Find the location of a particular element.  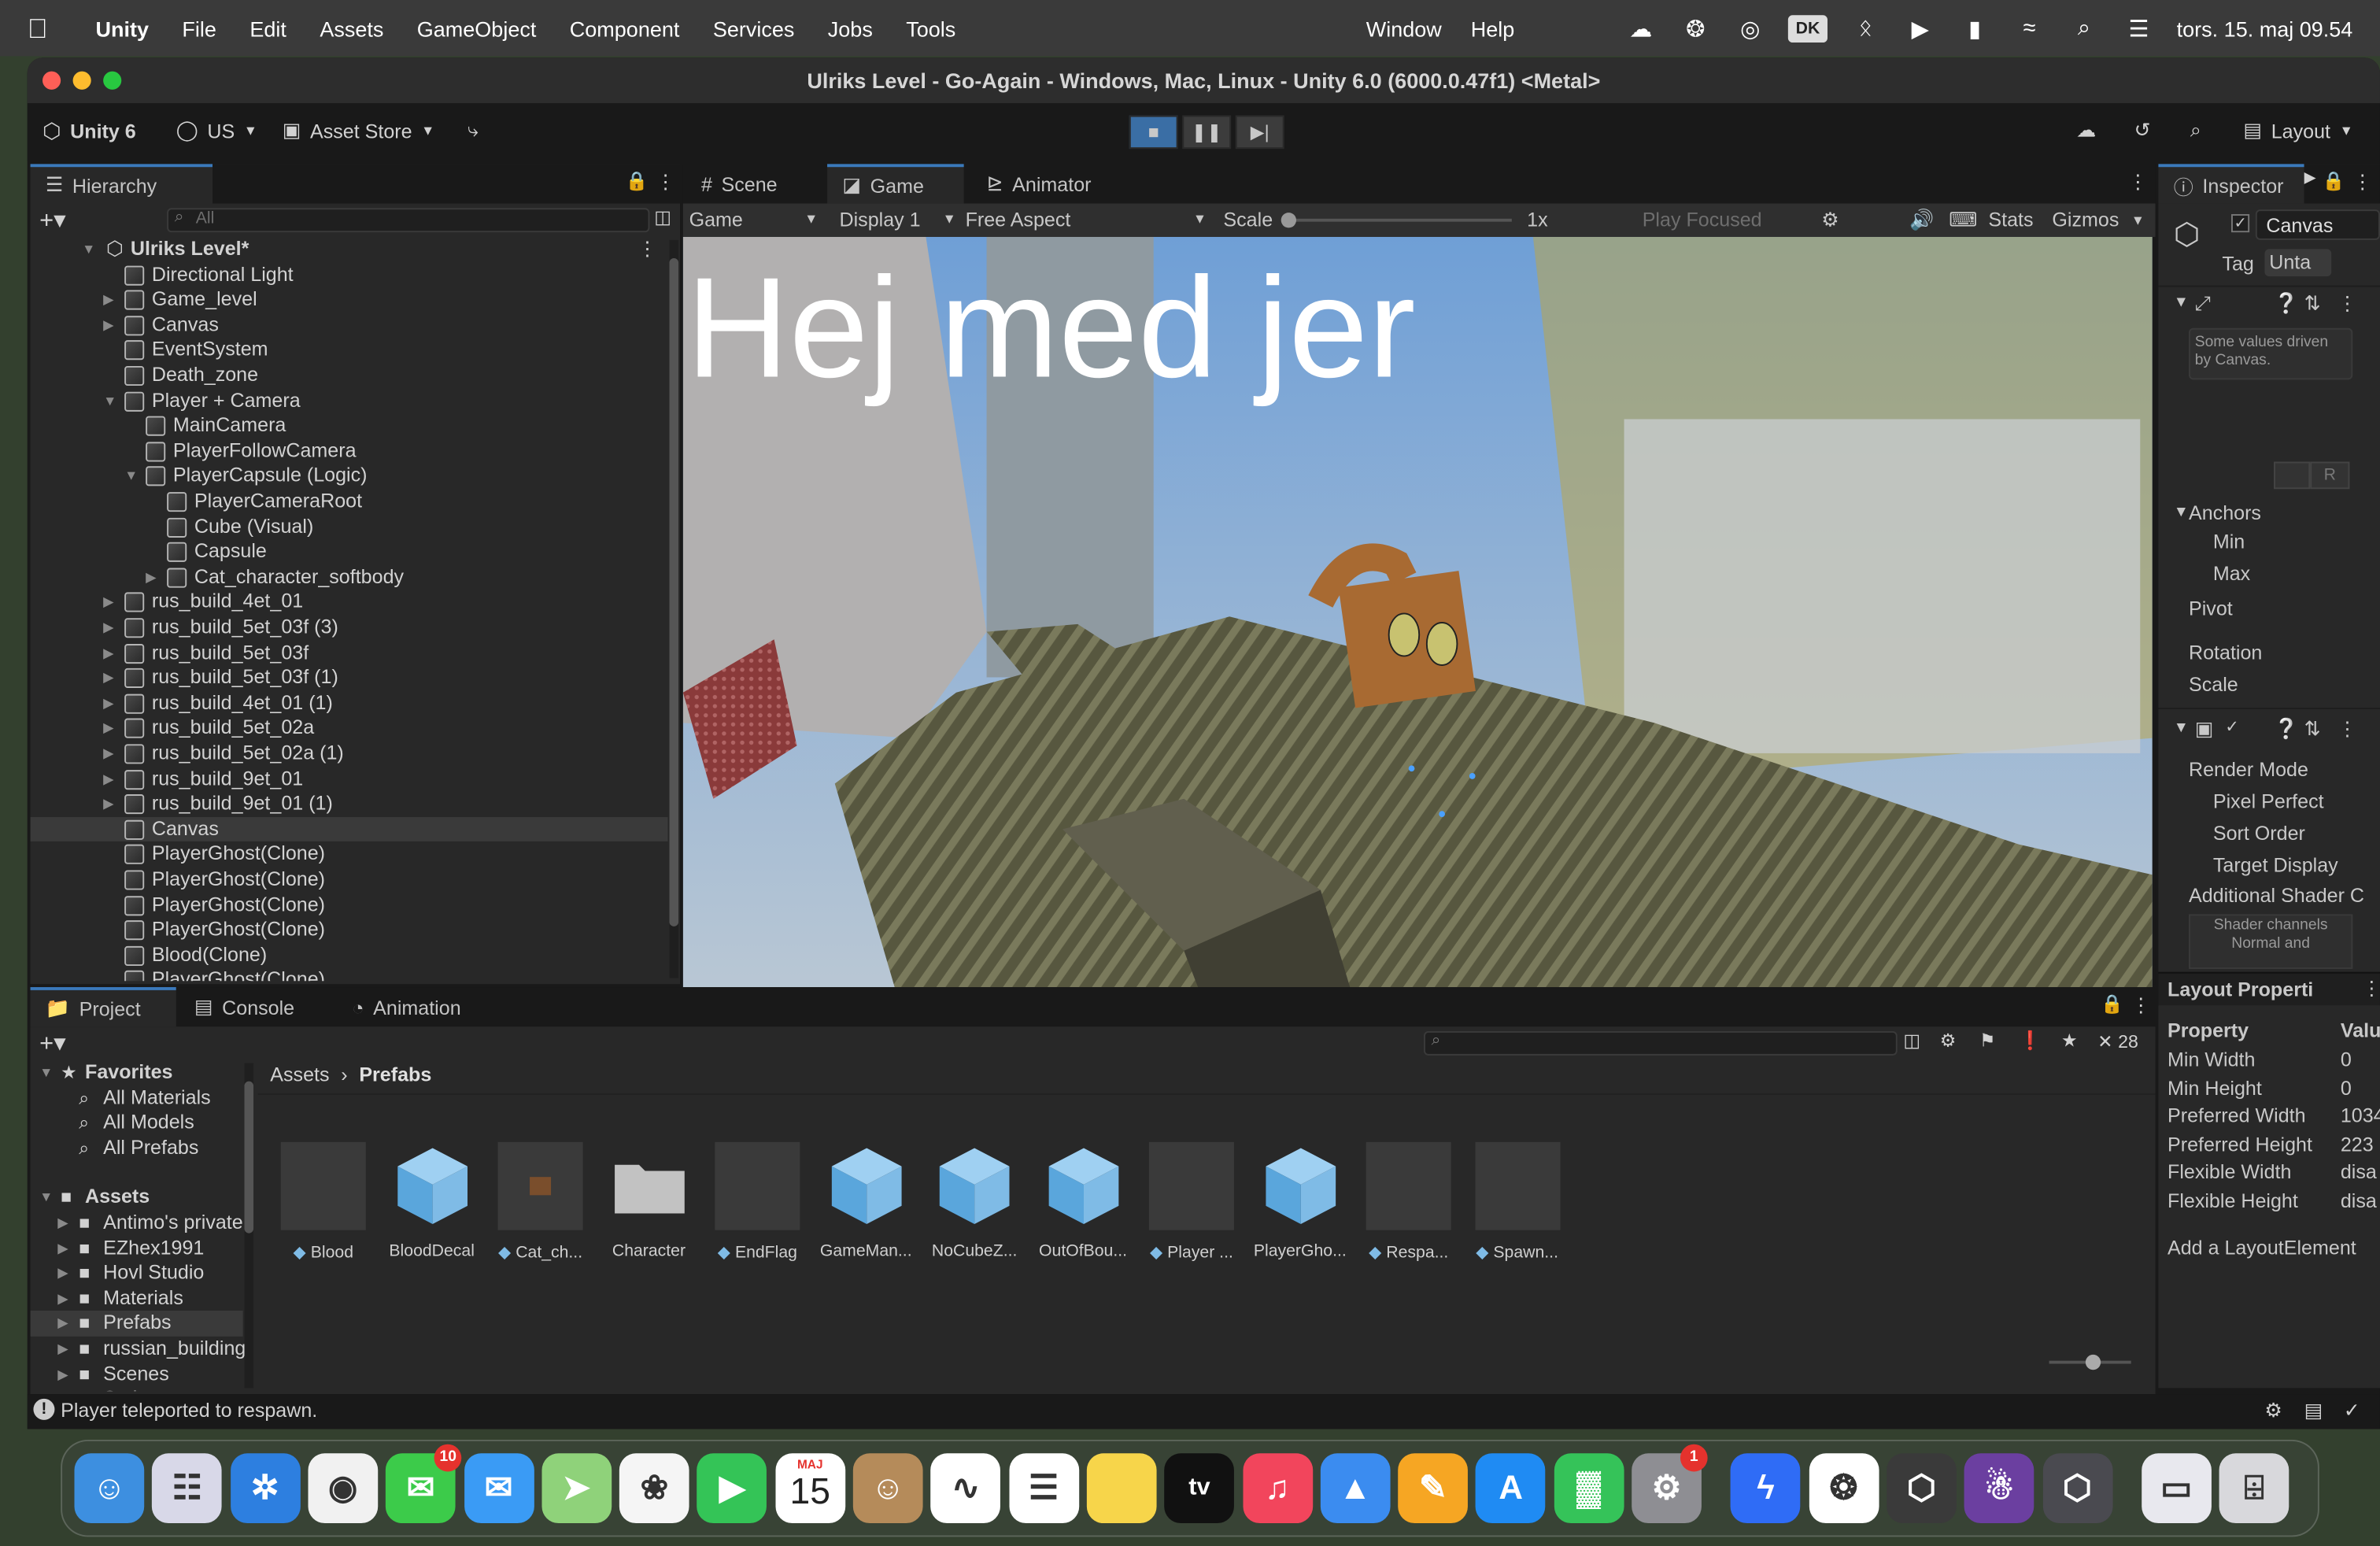

creative-cloud-icon: ◎ is located at coordinates (1750, 28).